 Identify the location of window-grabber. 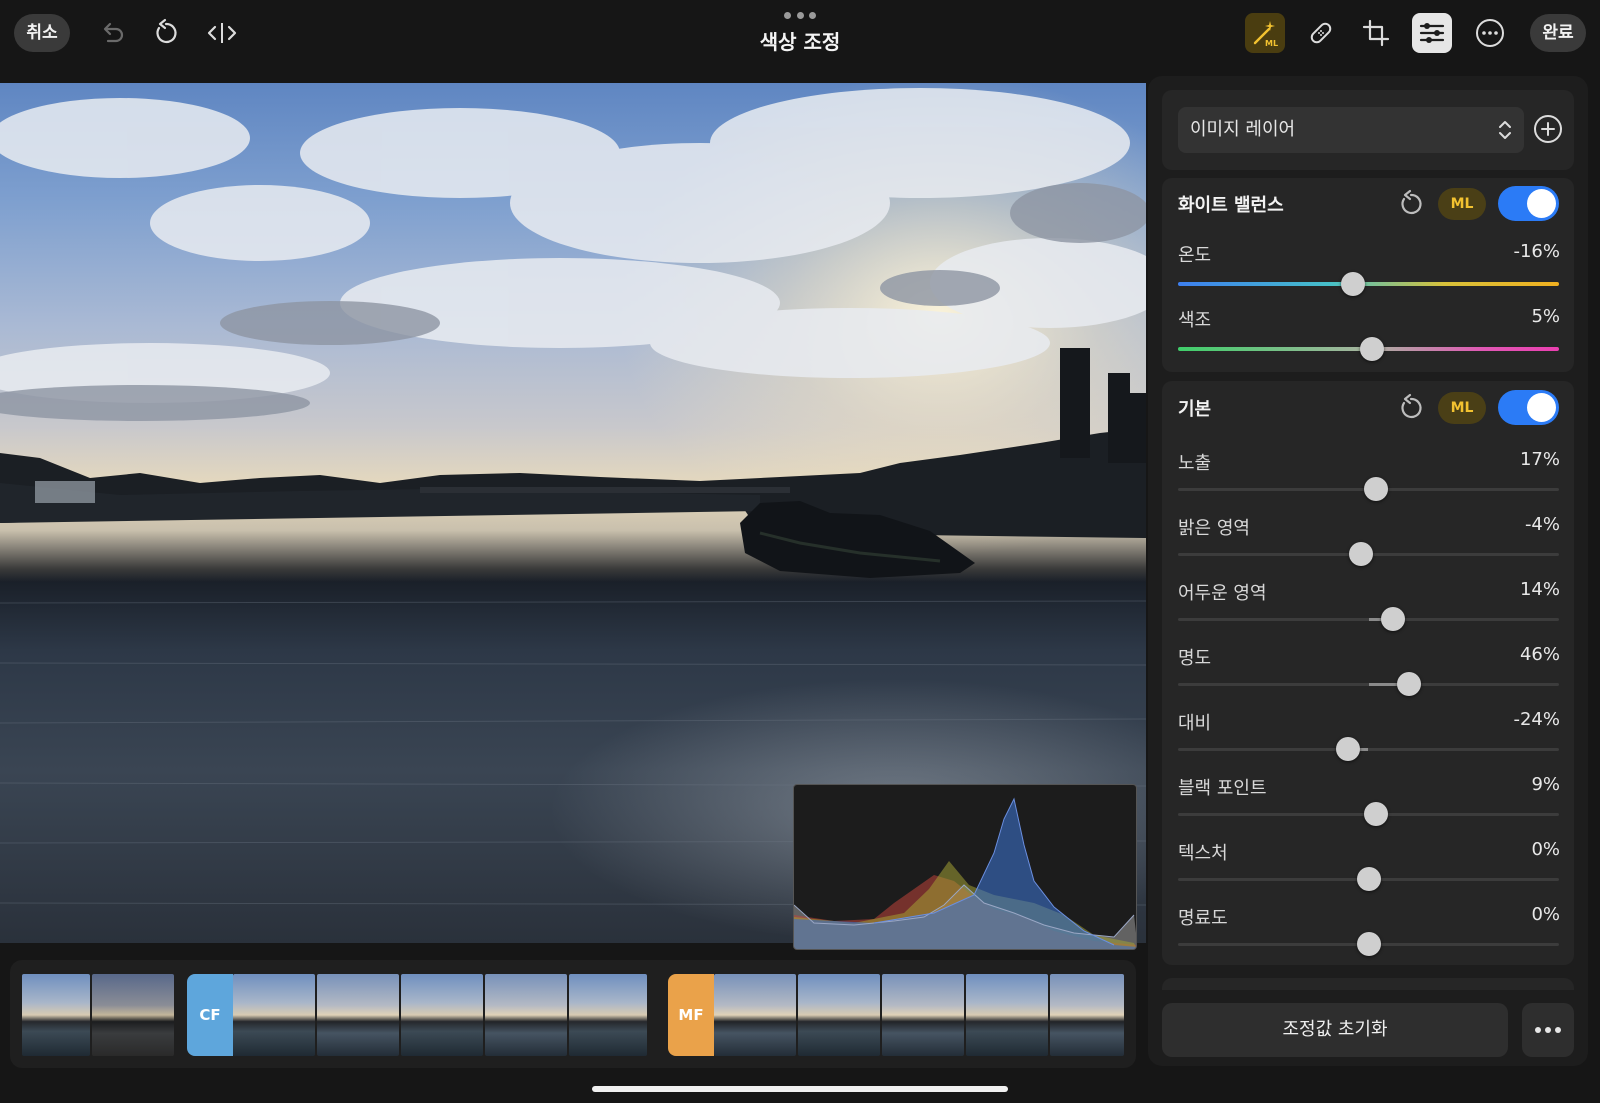
(800, 16).